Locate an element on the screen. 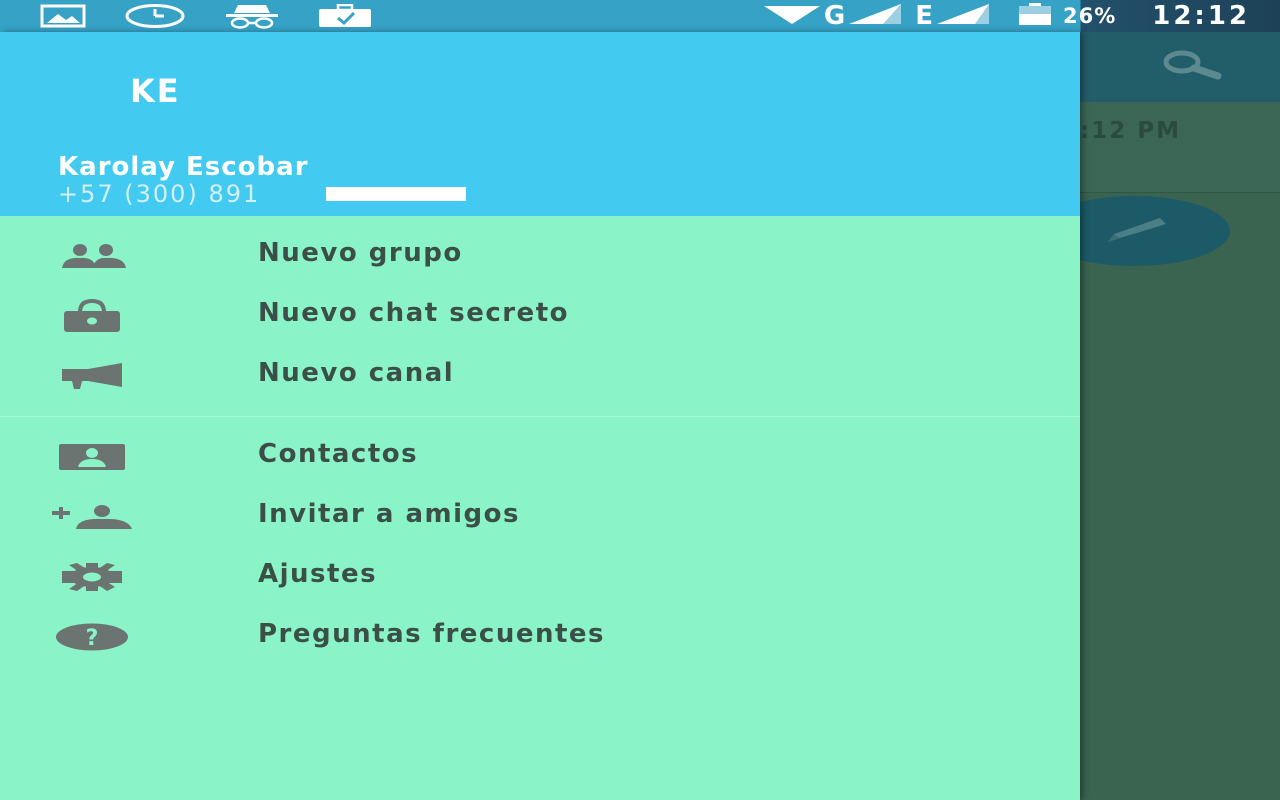 Image resolution: width=1280 pixels, height=800 pixels. phone-redaction is located at coordinates (396, 194).